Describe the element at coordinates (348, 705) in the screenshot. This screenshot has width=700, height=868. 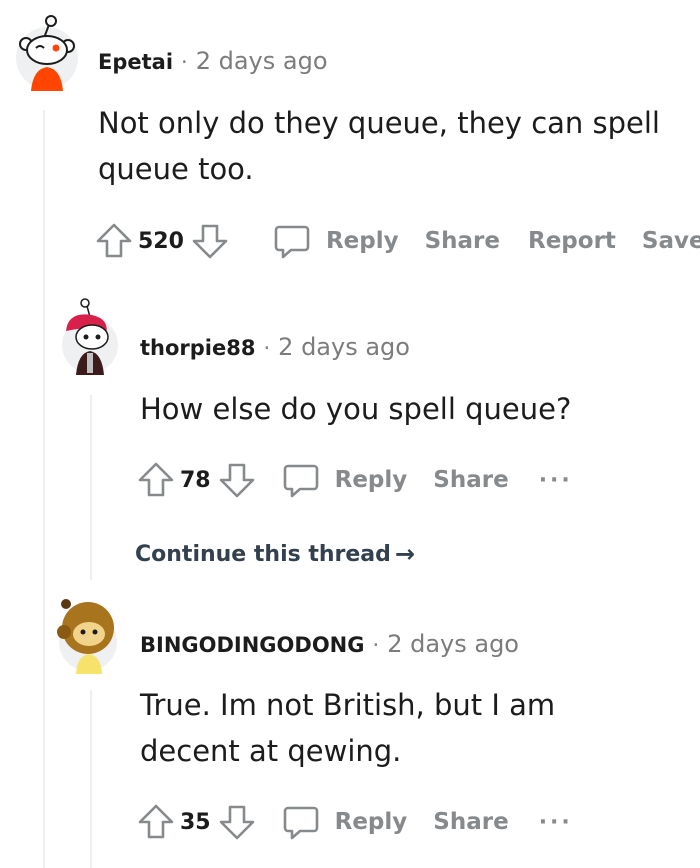
I see `comment-body-line: True. Im not British, but I am` at that location.